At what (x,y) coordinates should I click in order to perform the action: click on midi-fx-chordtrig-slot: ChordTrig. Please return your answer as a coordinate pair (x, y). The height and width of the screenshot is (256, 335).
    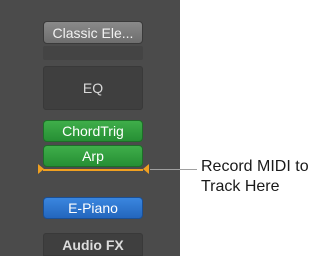
    Looking at the image, I should click on (93, 131).